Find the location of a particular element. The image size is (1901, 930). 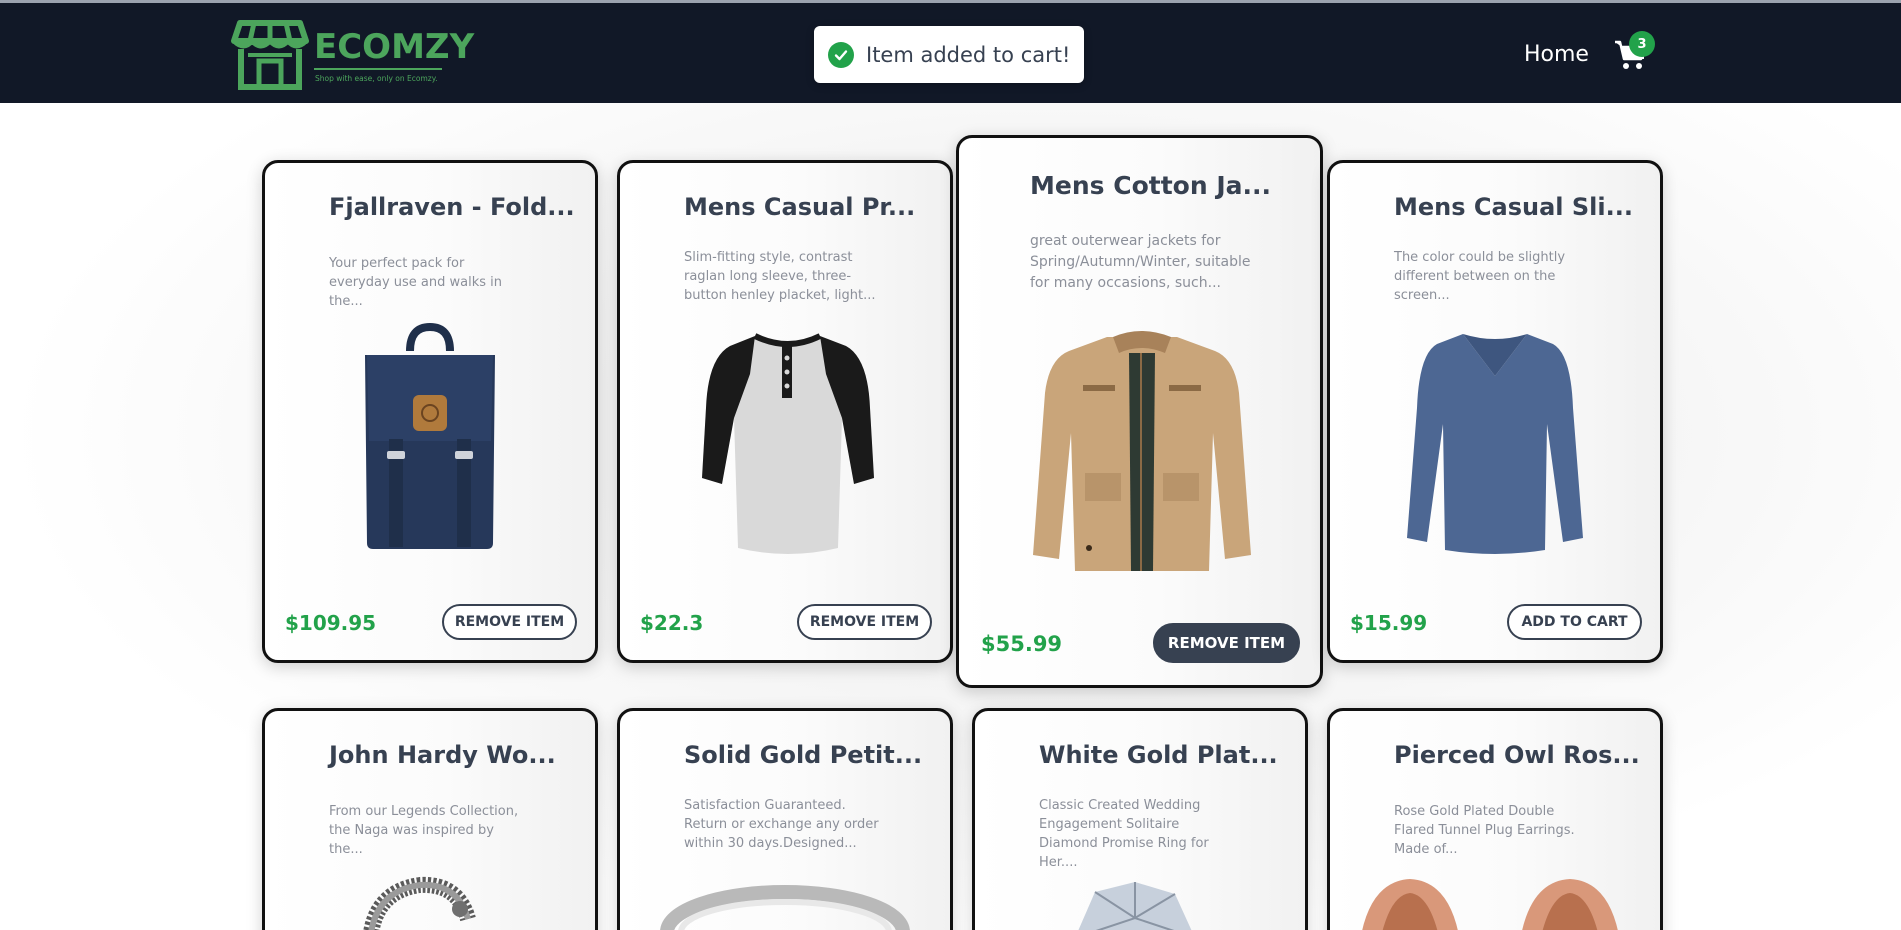

cart-count-badge: 3 is located at coordinates (1642, 44).